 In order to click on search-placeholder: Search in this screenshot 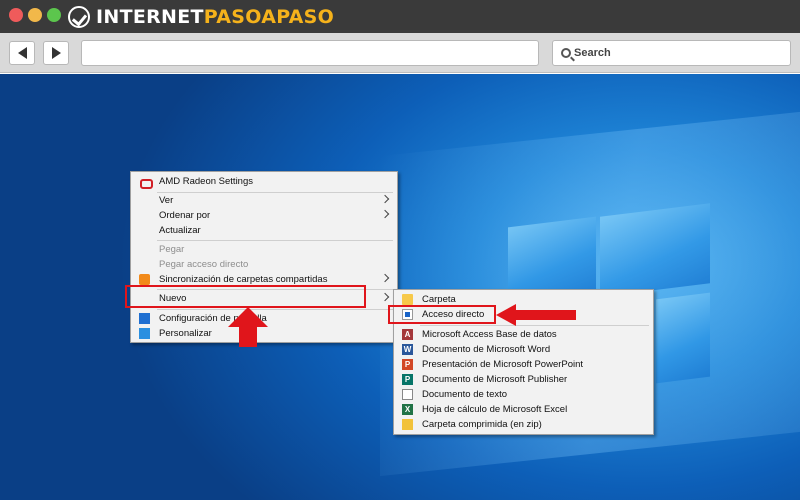, I will do `click(592, 53)`.